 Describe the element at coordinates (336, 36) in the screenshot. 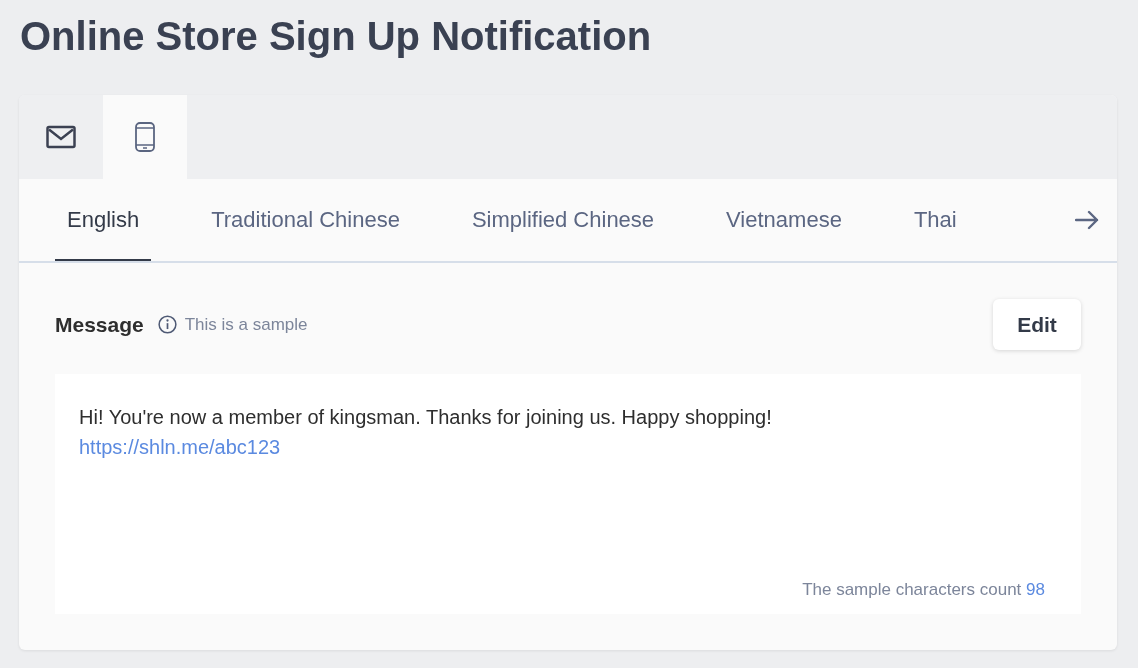

I see `page-title: Online Store Sign Up Notification` at that location.